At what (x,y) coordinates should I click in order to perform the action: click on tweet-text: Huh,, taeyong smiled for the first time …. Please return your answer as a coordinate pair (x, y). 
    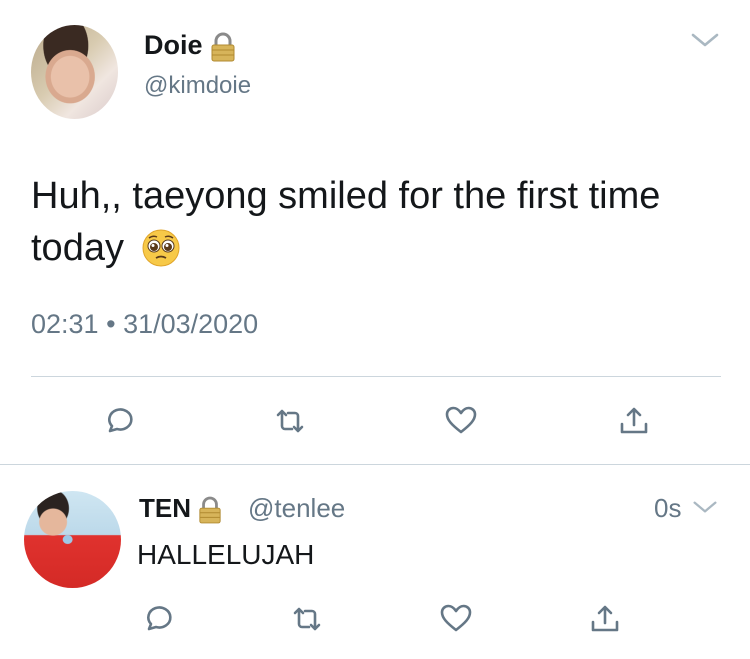
    Looking at the image, I should click on (381, 222).